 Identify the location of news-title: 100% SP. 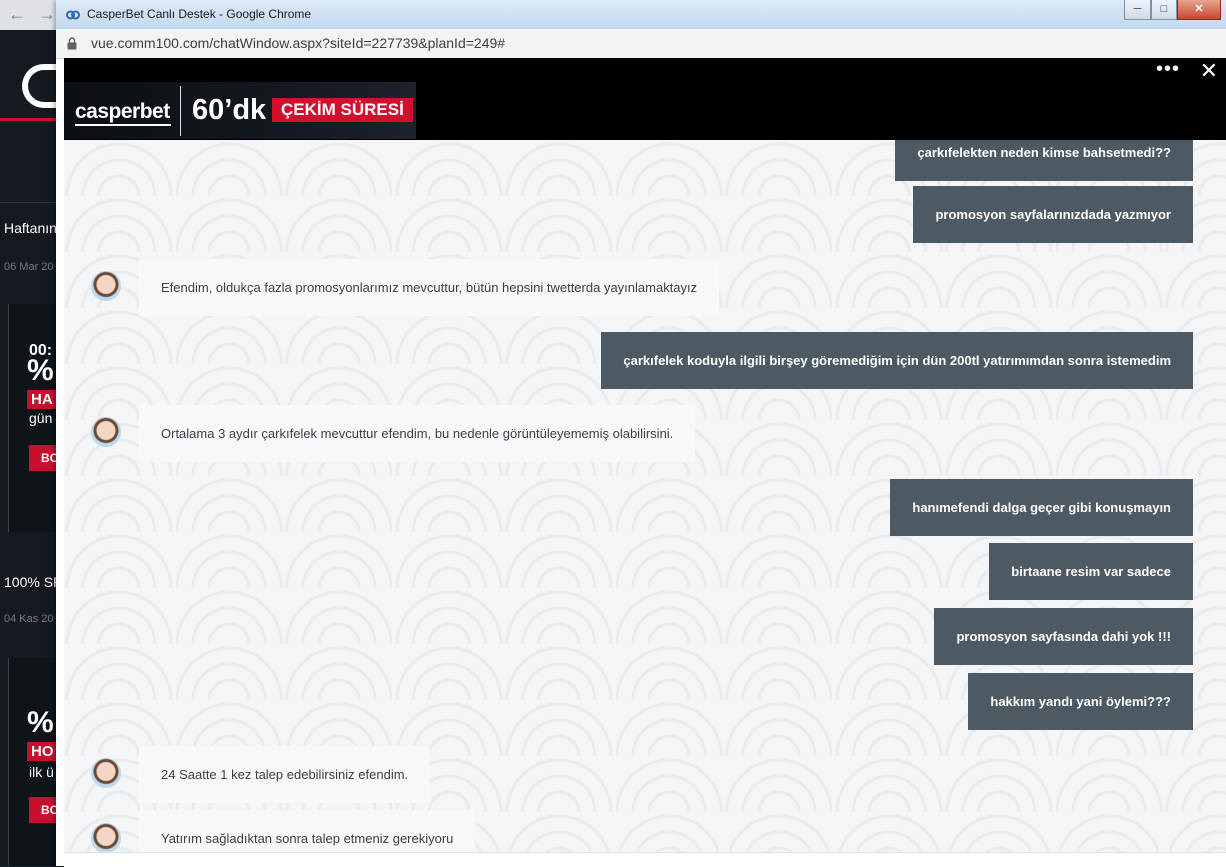
(33, 582).